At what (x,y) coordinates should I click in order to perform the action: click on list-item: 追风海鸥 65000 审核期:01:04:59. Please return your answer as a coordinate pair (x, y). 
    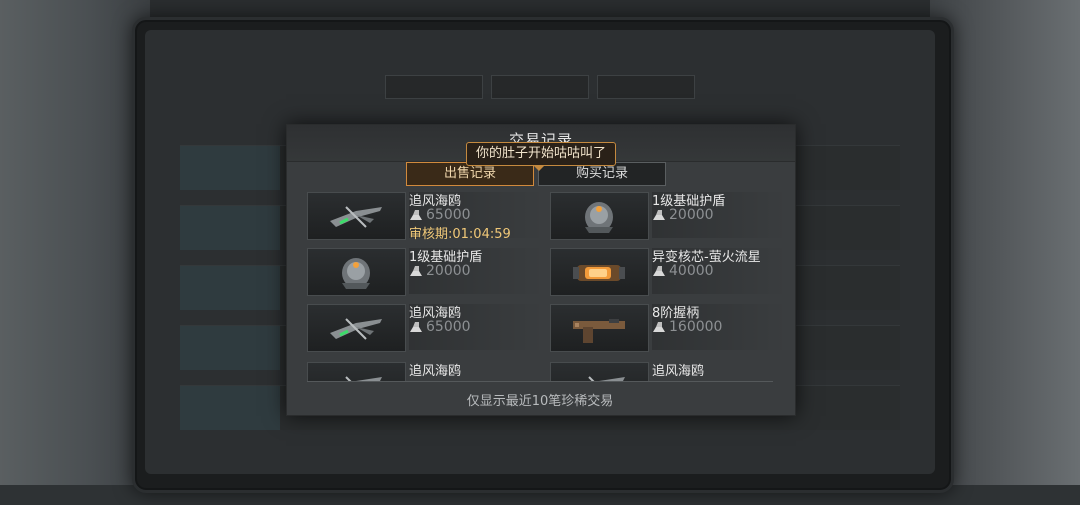
    Looking at the image, I should click on (426, 216).